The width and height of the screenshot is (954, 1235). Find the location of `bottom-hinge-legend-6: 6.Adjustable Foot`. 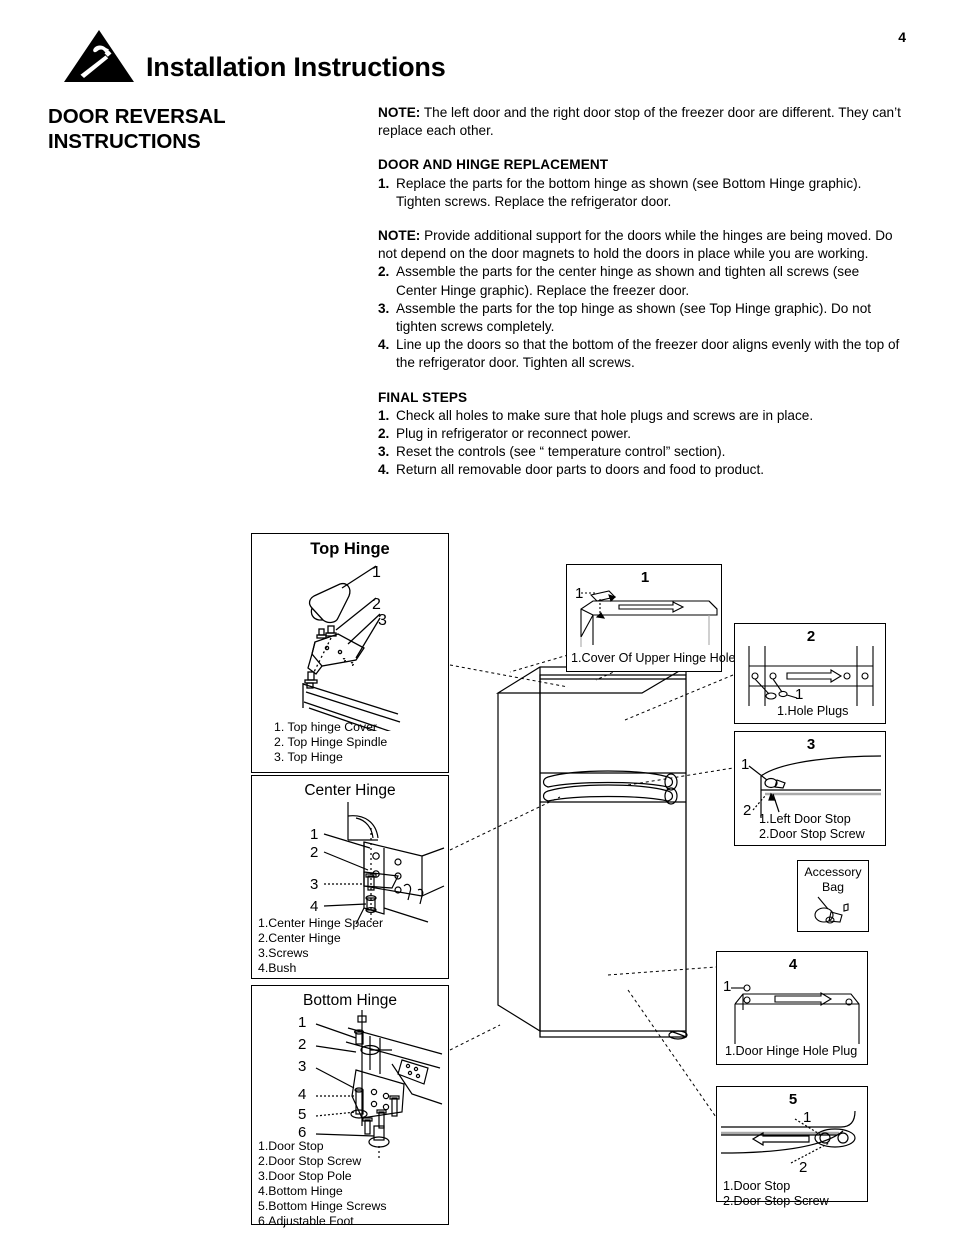

bottom-hinge-legend-6: 6.Adjustable Foot is located at coordinates (306, 1221).